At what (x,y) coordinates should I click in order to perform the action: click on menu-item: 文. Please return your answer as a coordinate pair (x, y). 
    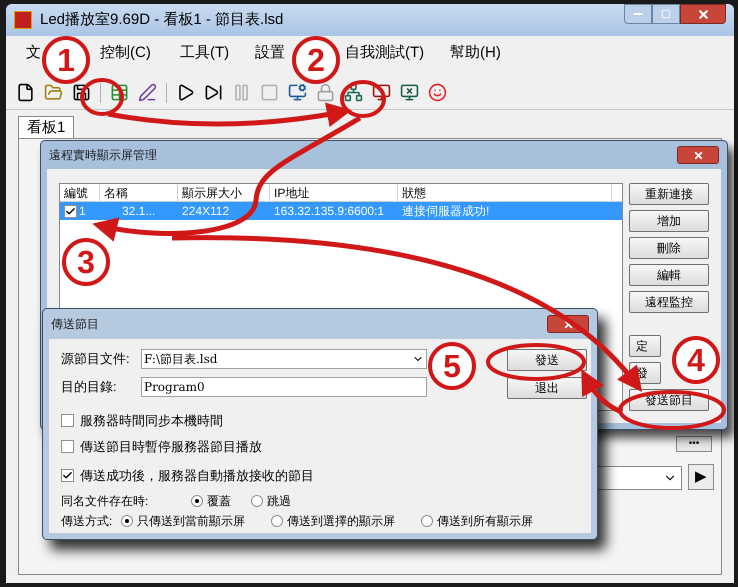
    Looking at the image, I should click on (33, 52).